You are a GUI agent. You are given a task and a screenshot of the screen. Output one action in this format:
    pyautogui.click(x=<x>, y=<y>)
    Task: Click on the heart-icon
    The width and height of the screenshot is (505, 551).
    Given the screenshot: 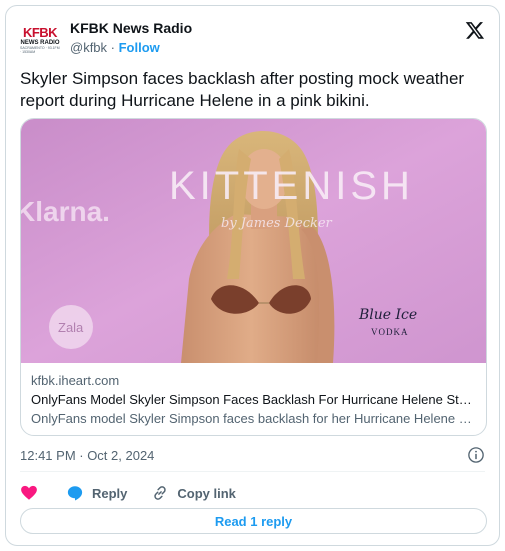 What is the action you would take?
    pyautogui.click(x=29, y=492)
    